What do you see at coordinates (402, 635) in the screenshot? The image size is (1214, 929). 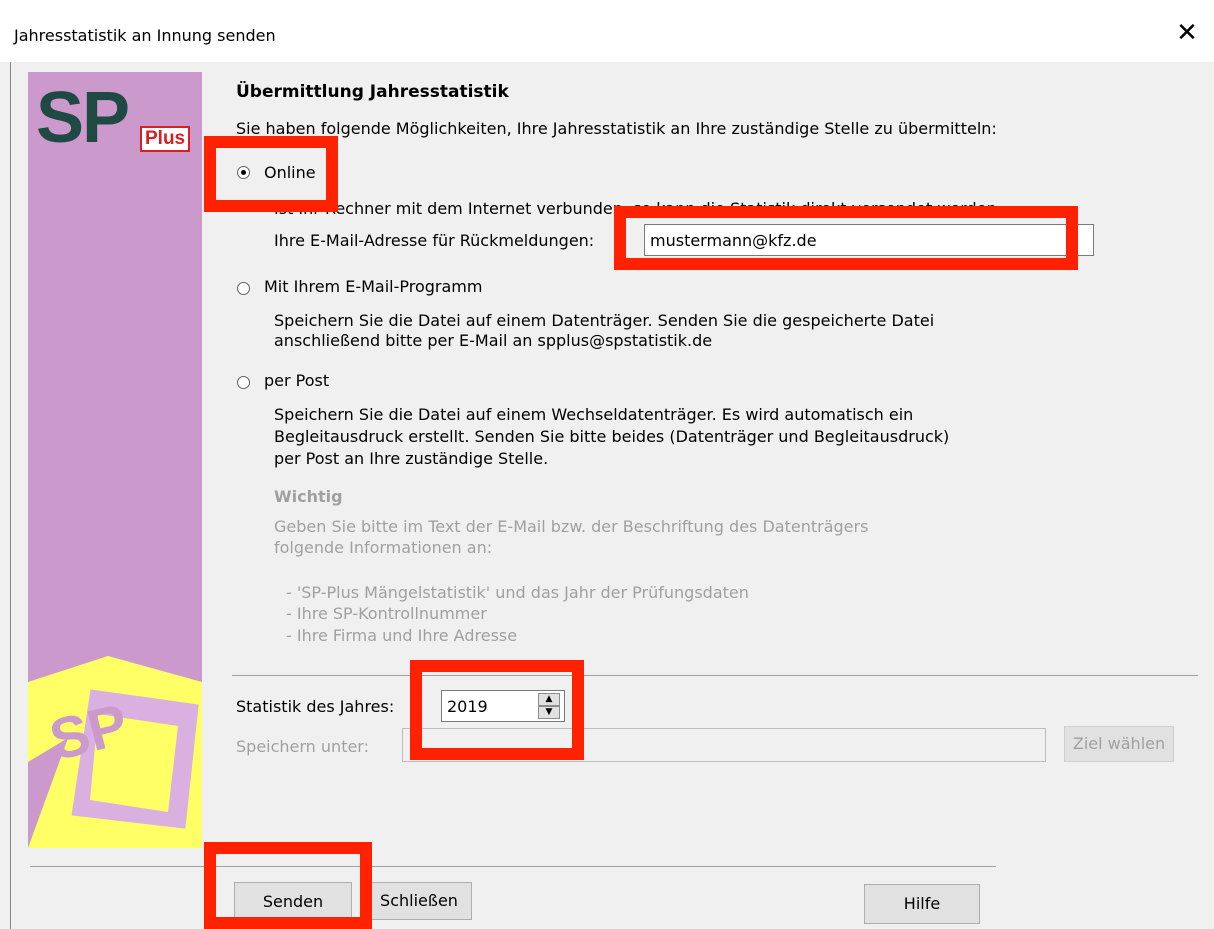 I see `important-item3: - Ihre Firma und Ihre Adresse` at bounding box center [402, 635].